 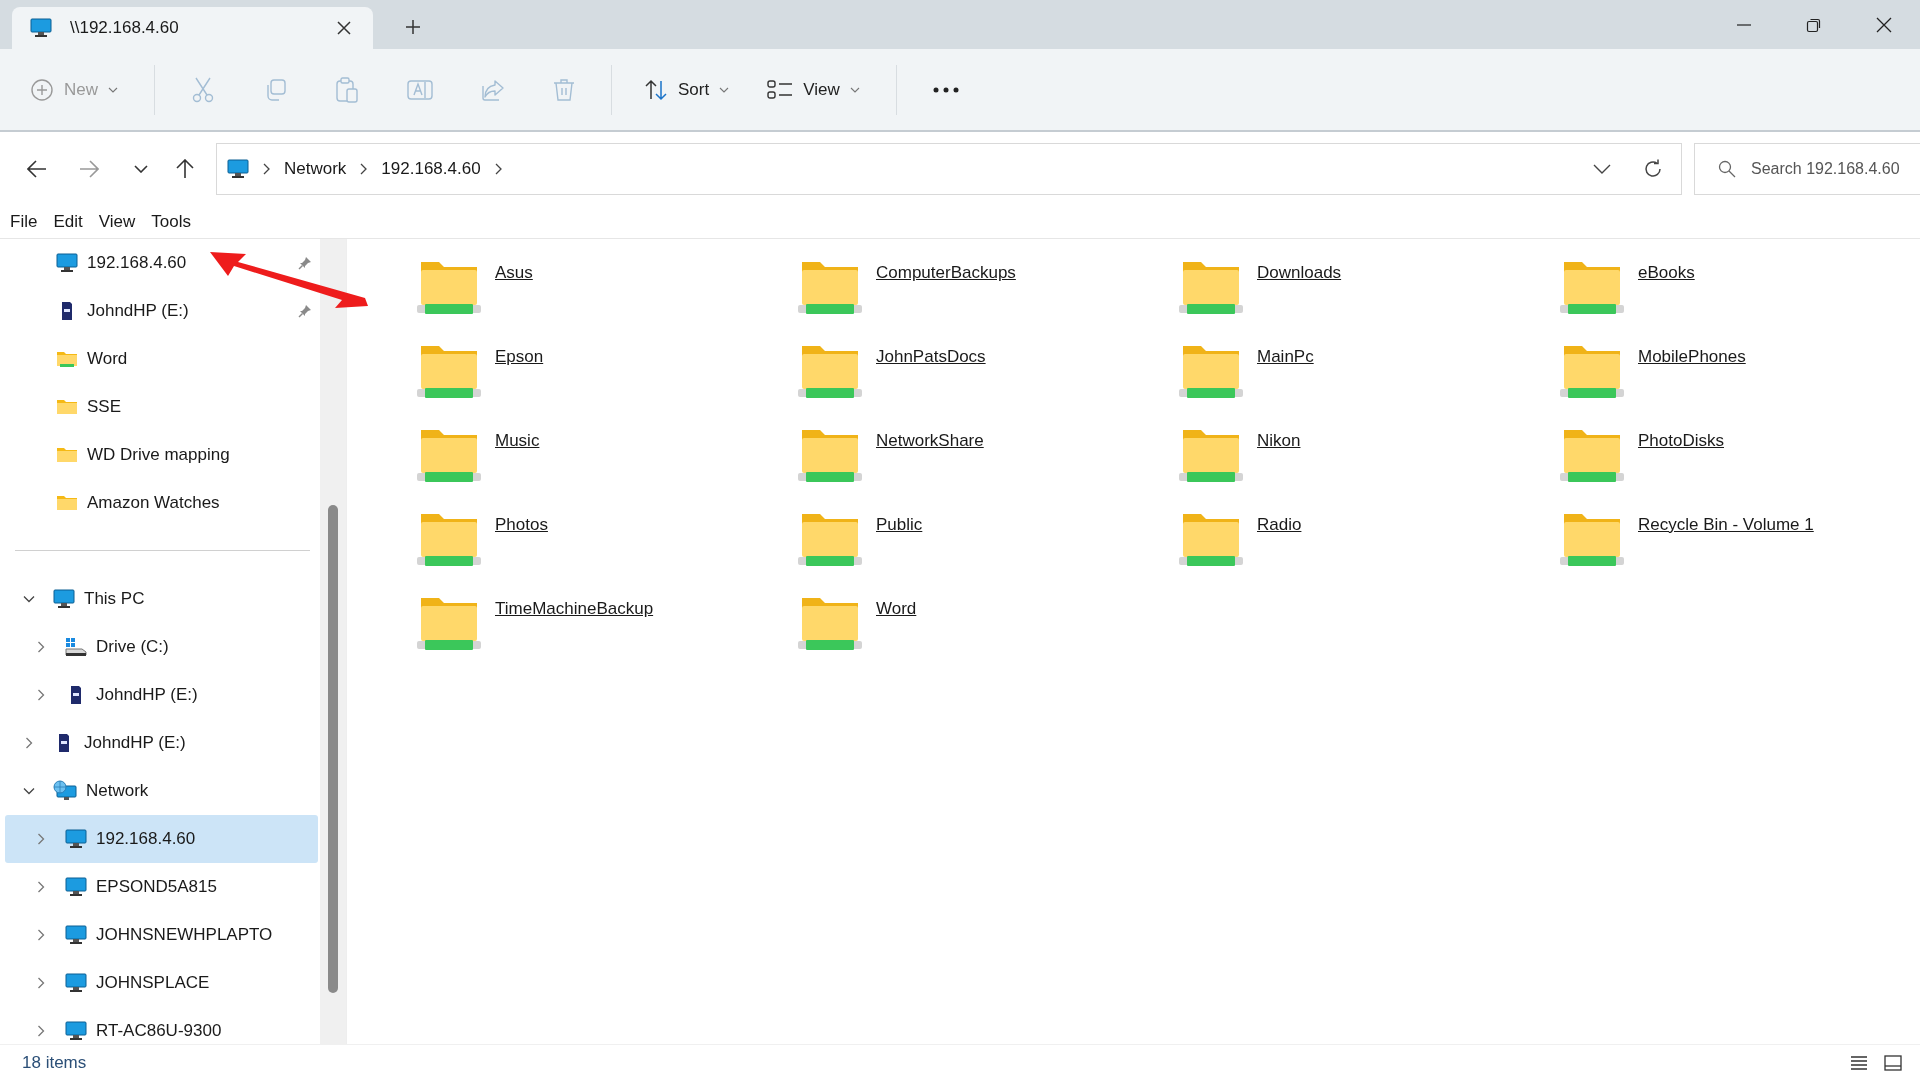 What do you see at coordinates (1814, 24) in the screenshot?
I see `restore-icon` at bounding box center [1814, 24].